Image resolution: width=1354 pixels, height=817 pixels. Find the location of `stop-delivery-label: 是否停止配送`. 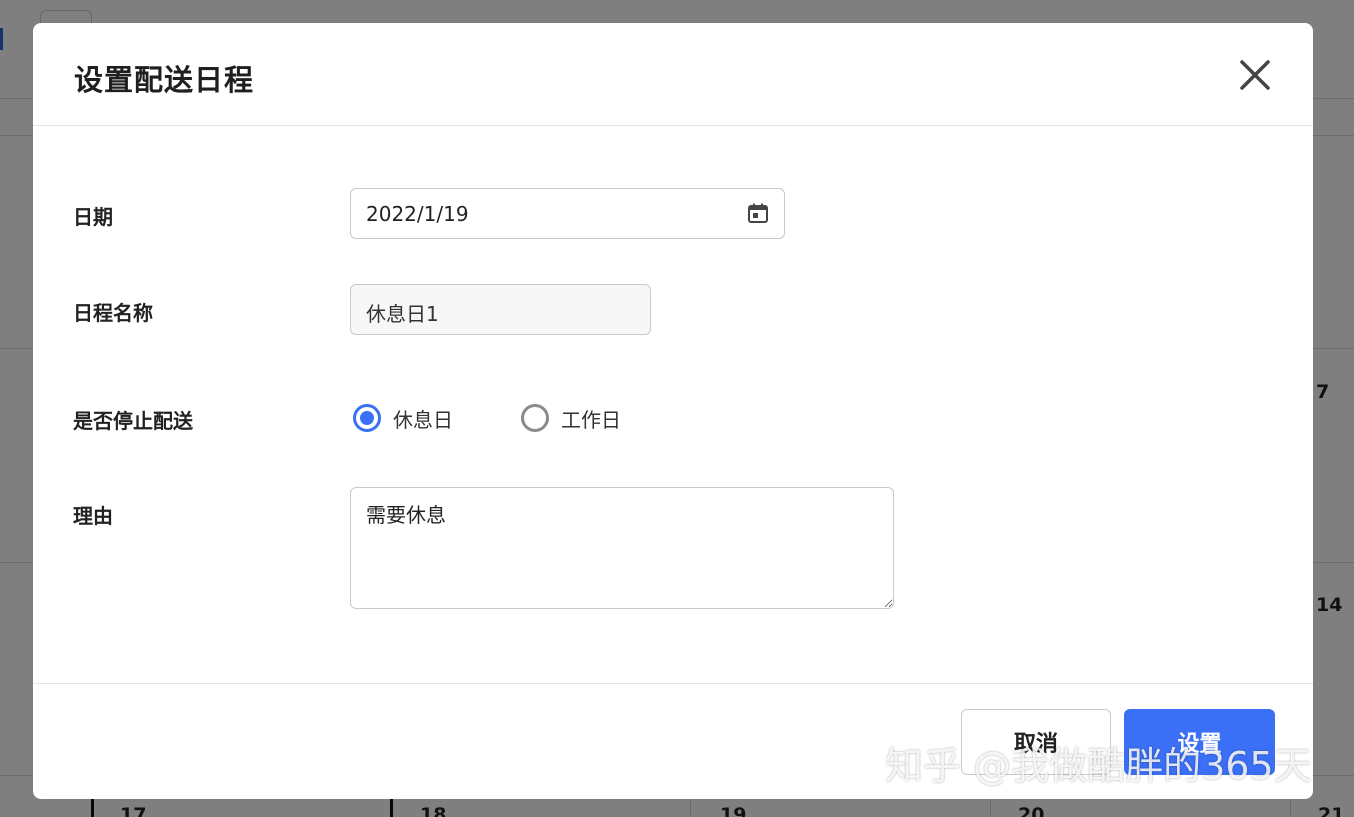

stop-delivery-label: 是否停止配送 is located at coordinates (133, 421).